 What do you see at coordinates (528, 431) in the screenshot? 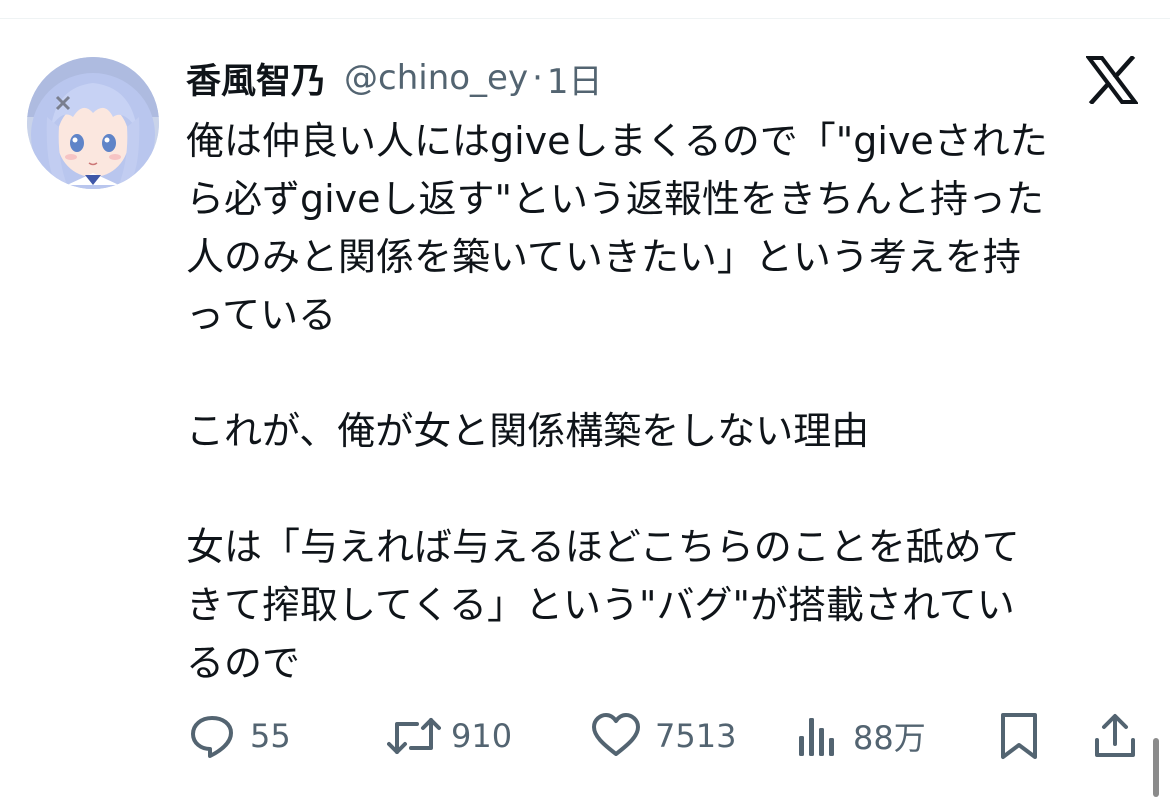
I see `tweet-text-line: これが、俺が女と関係構築をしない理由` at bounding box center [528, 431].